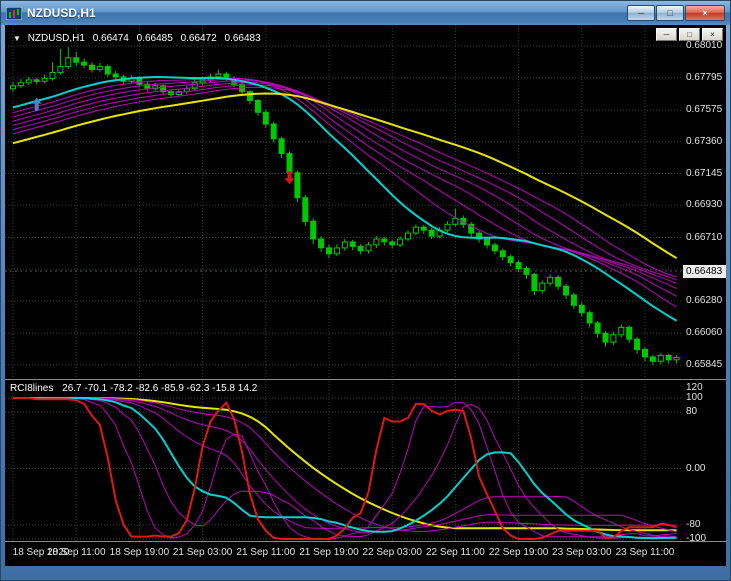  I want to click on quote-symbol: NZDUSD,H1, so click(56, 38).